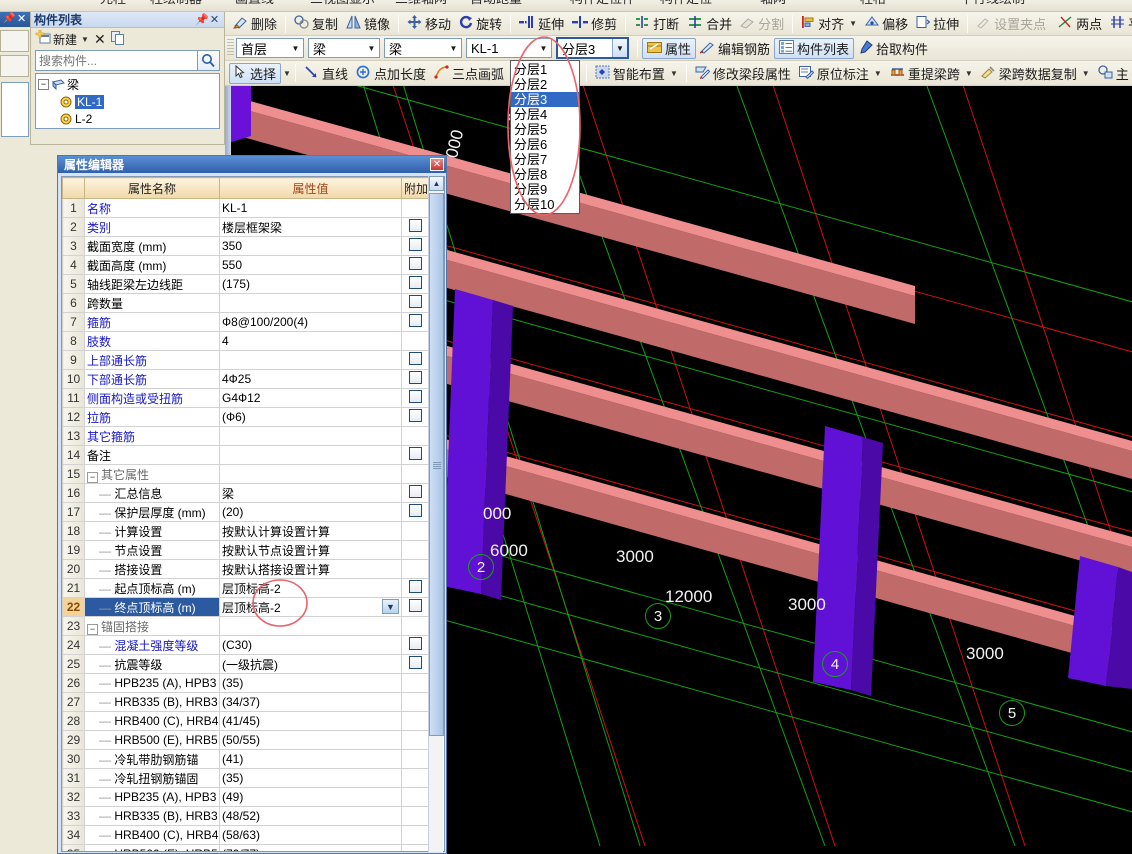 Image resolution: width=1132 pixels, height=854 pixels. I want to click on offset-button: 偏移, so click(886, 23).